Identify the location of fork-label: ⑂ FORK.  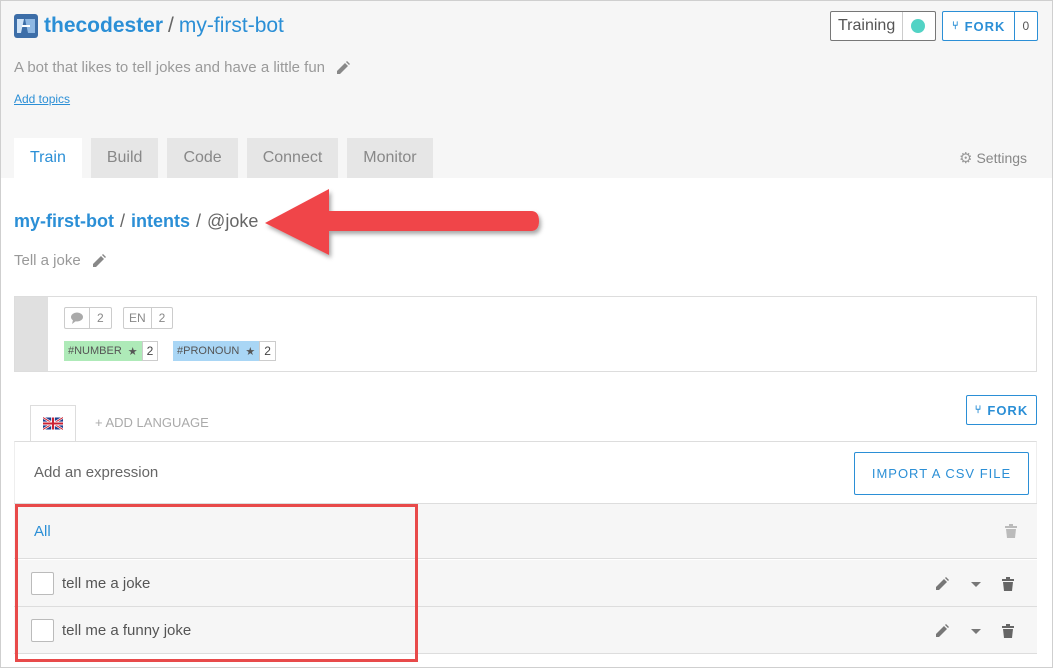
(979, 26).